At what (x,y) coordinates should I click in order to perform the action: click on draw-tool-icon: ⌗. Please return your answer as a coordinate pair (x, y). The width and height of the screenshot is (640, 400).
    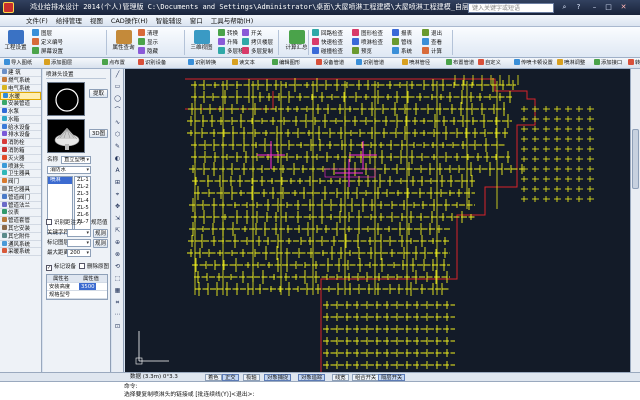
    Looking at the image, I should click on (117, 302).